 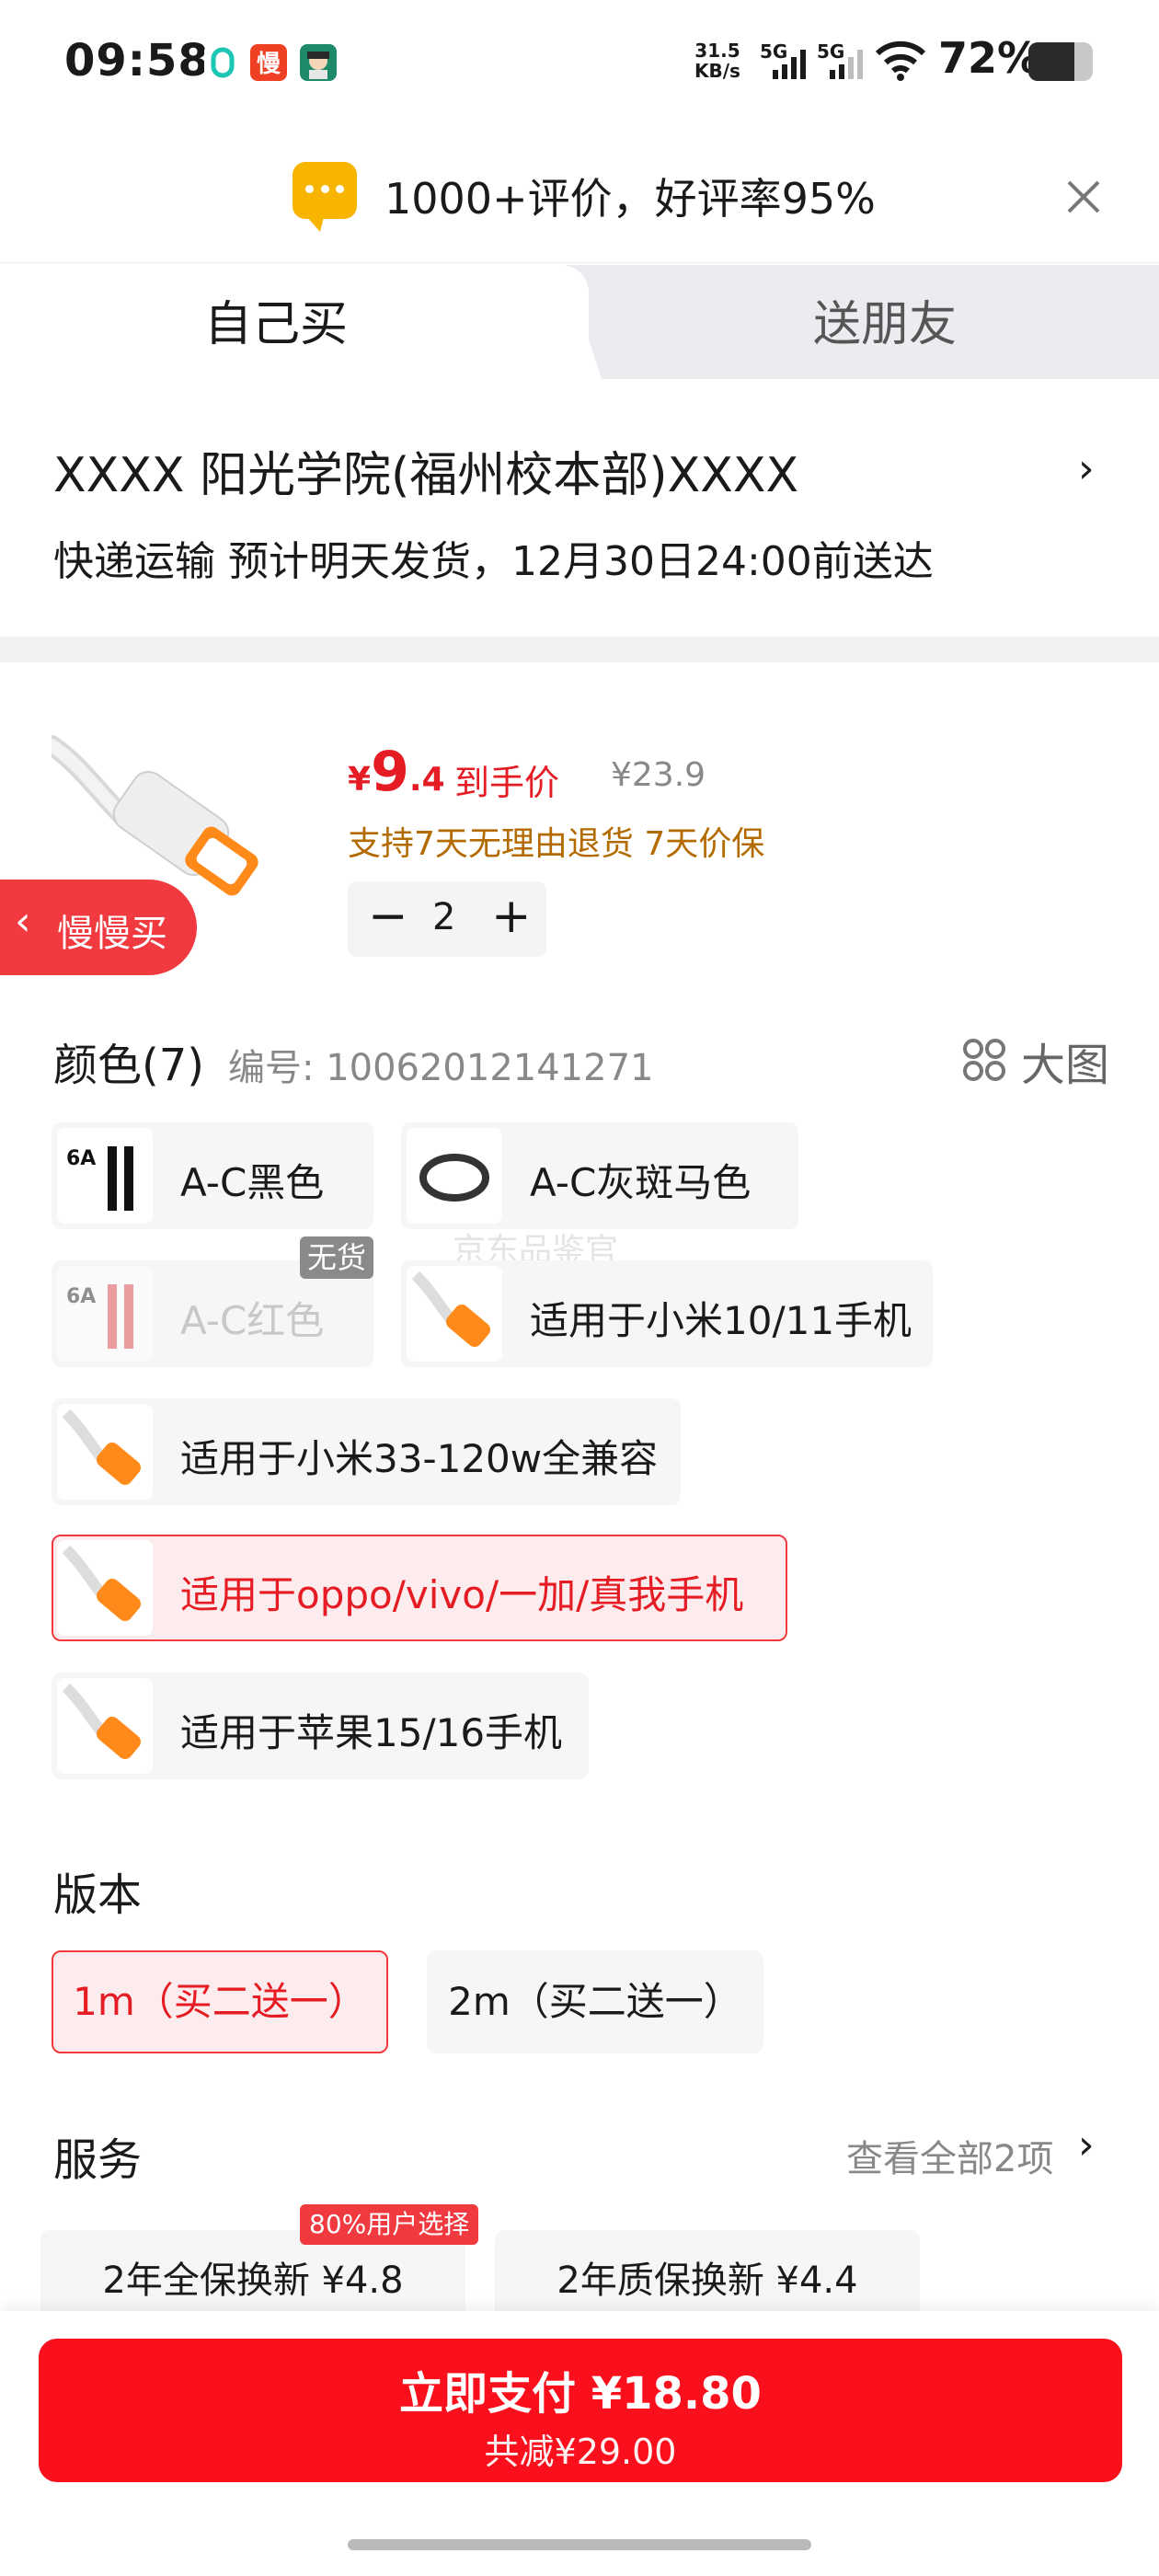 I want to click on pay-now-button: 立即支付 ¥18.80 共减¥29.00, so click(x=580, y=2410).